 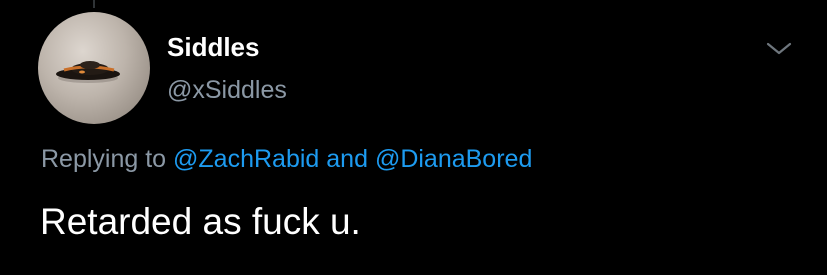 I want to click on tweet-text: Retarded as fuck u., so click(x=200, y=221).